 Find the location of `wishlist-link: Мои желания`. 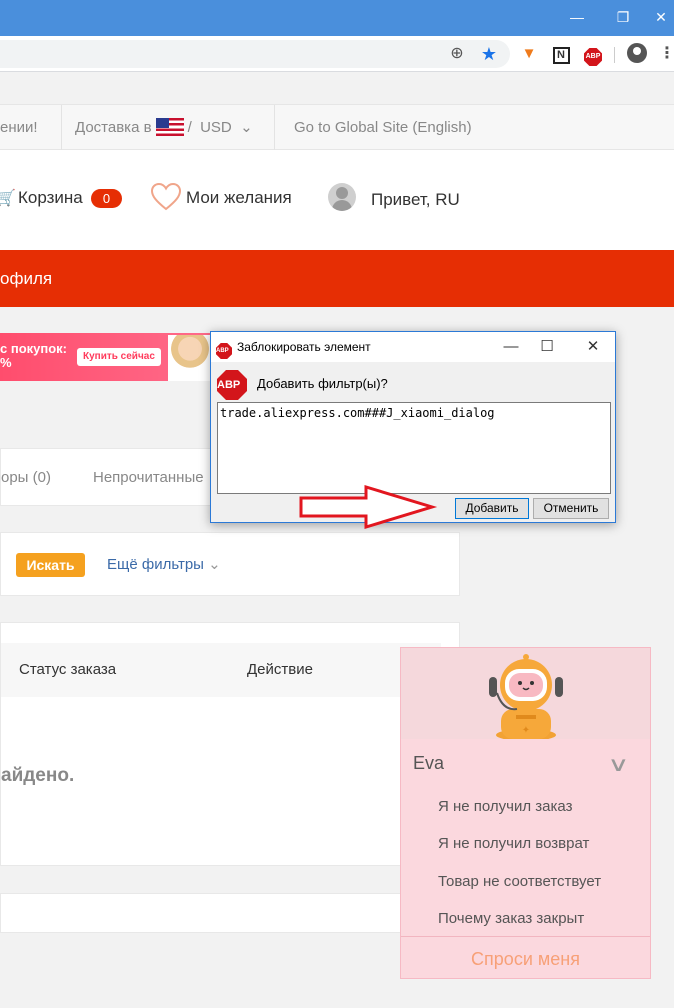

wishlist-link: Мои желания is located at coordinates (239, 198).